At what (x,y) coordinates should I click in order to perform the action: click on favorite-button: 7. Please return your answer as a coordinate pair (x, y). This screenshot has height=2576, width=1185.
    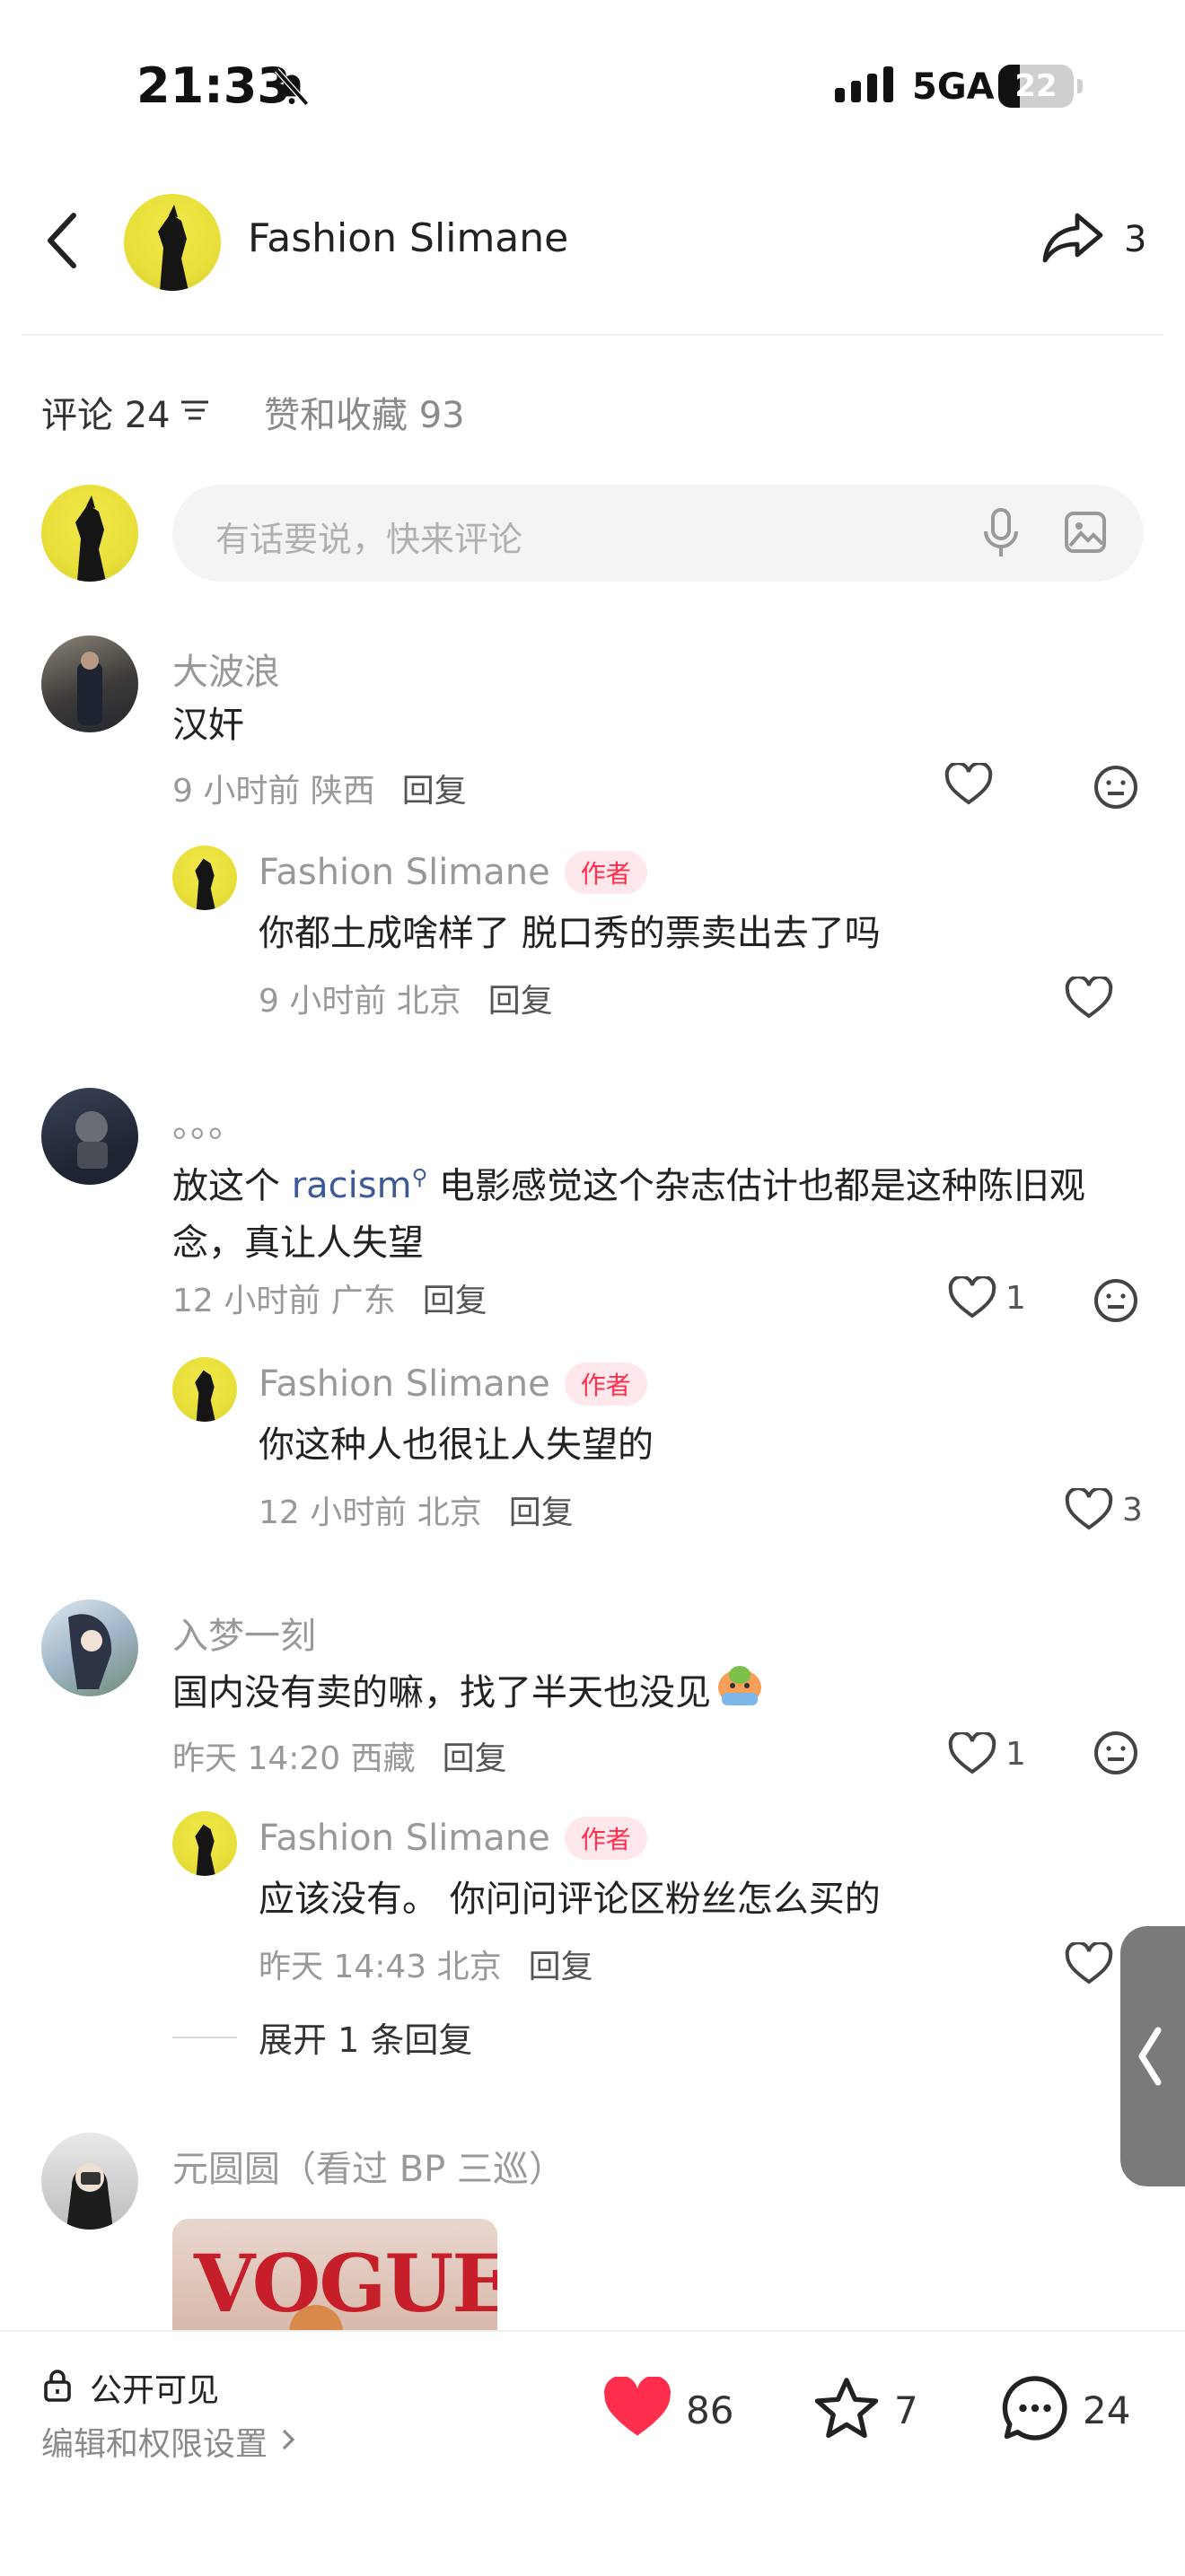
    Looking at the image, I should click on (865, 2410).